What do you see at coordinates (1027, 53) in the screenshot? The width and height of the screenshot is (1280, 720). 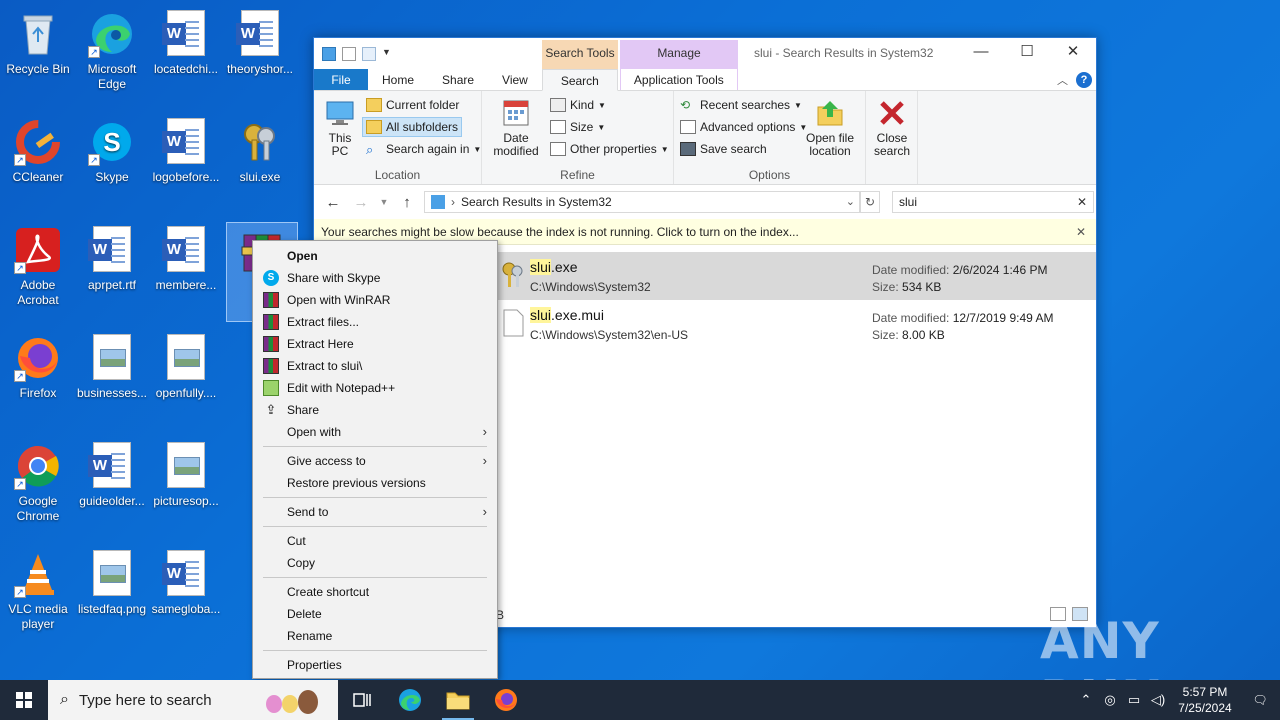 I see `maximize-button: ☐` at bounding box center [1027, 53].